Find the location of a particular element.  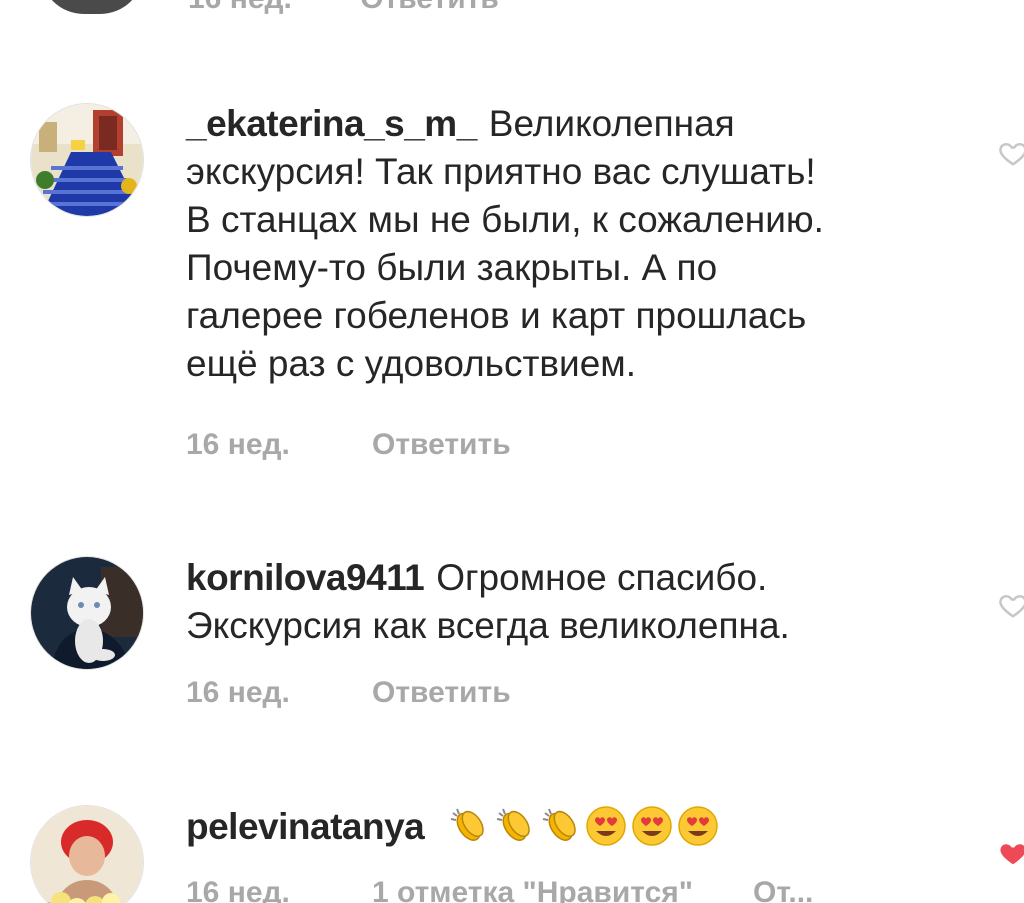

comment-username: kornilova9411 is located at coordinates (305, 577).